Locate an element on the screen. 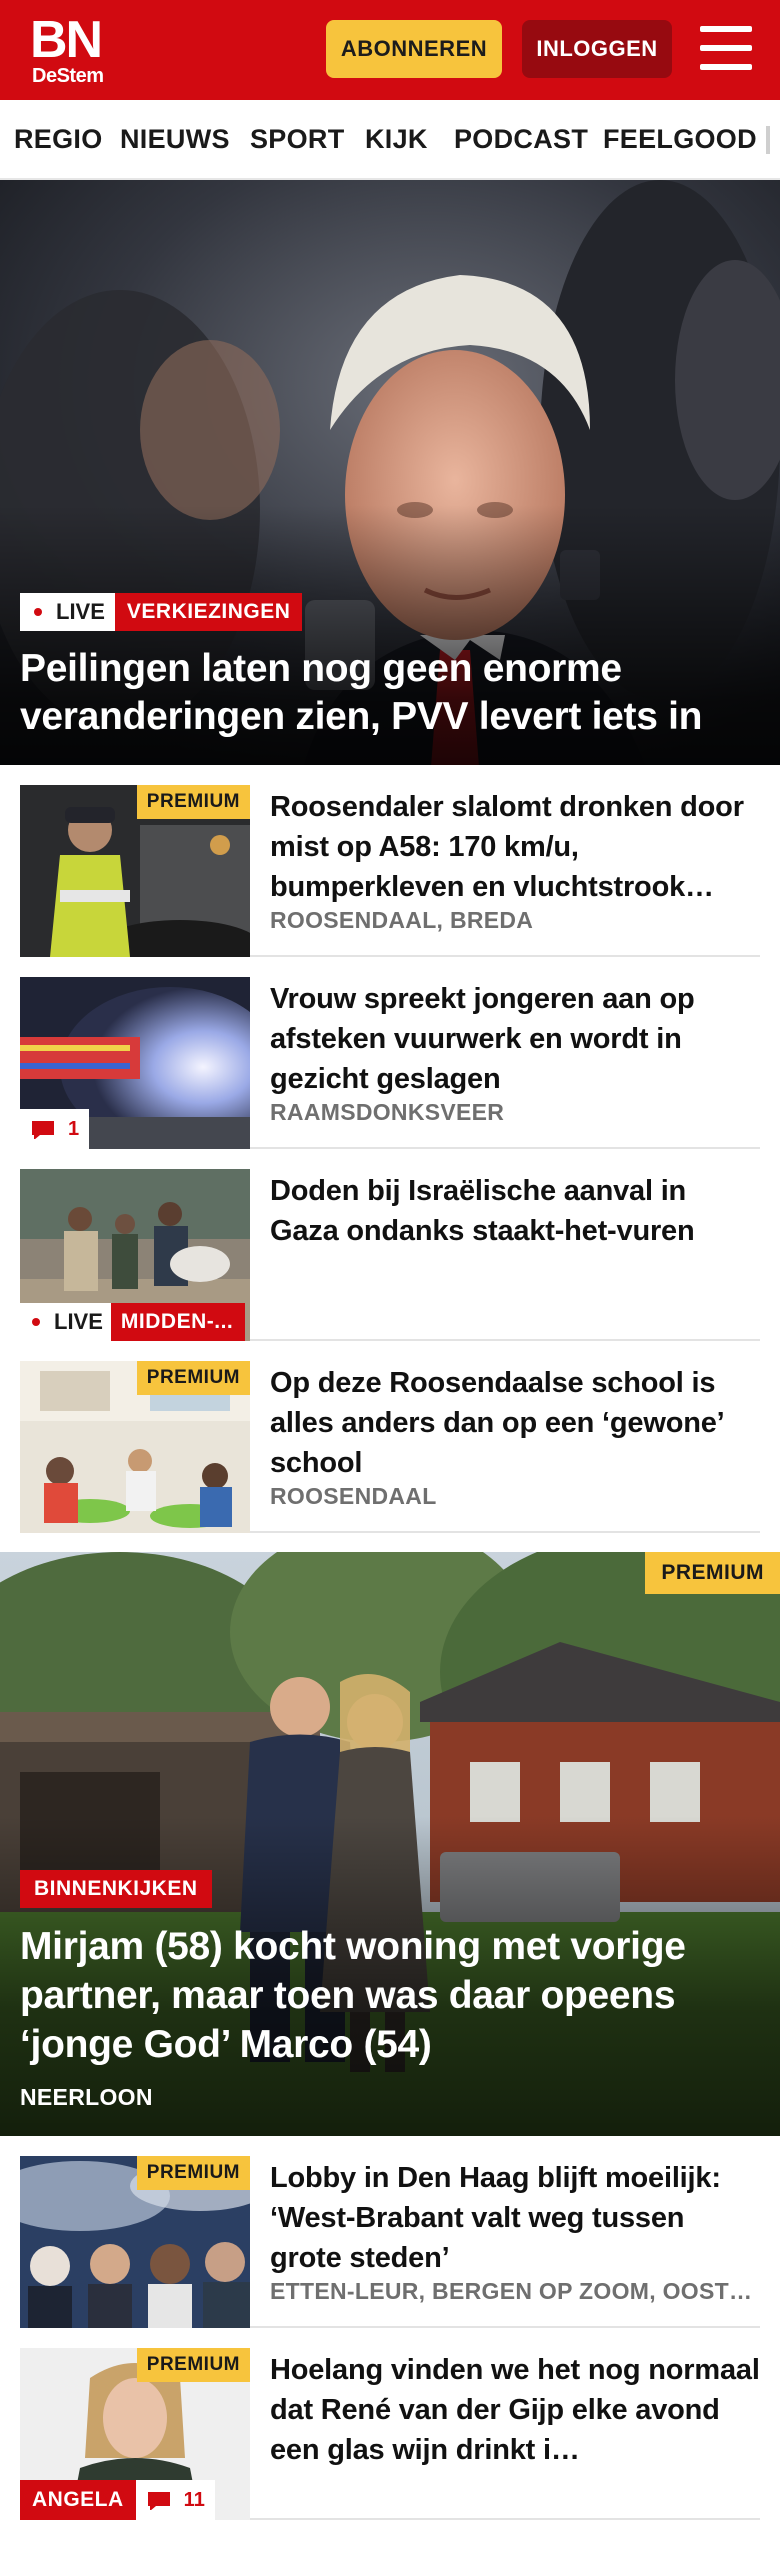 Image resolution: width=780 pixels, height=2560 pixels. subscribe-button: ABONNEREN is located at coordinates (414, 49).